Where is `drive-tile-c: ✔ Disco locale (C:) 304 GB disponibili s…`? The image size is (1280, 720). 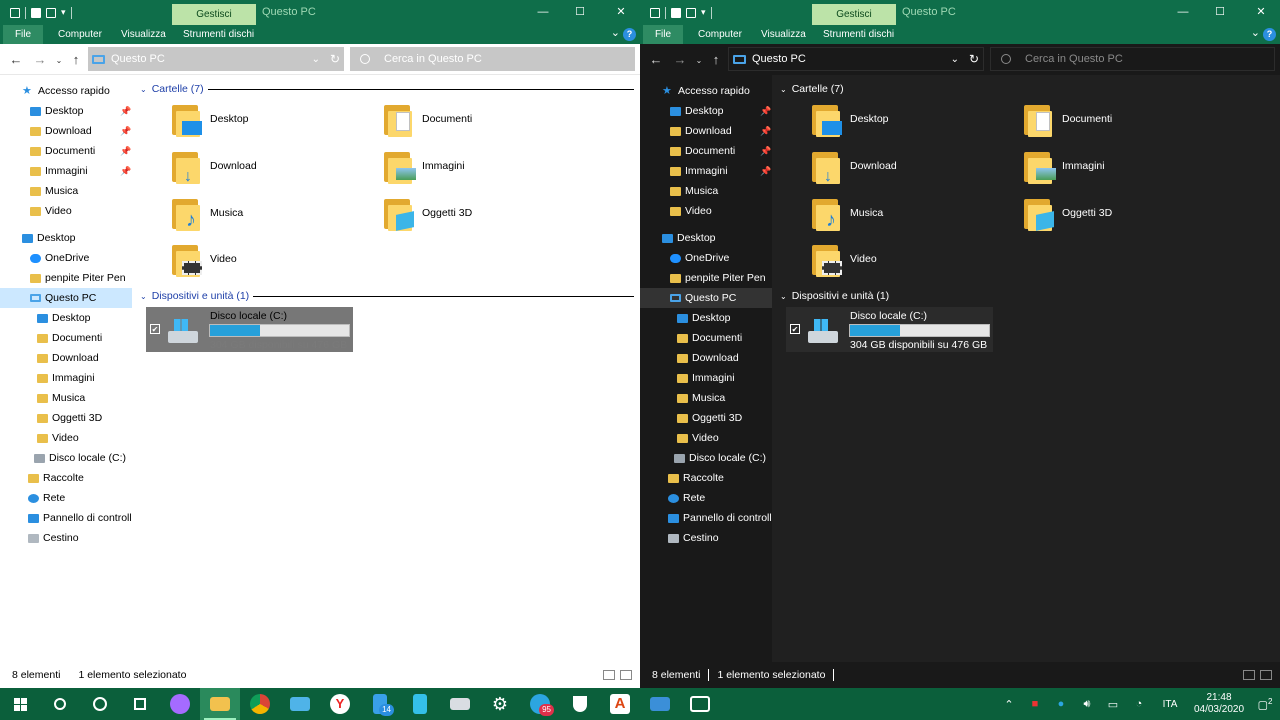
drive-tile-c: ✔ Disco locale (C:) 304 GB disponibili s… is located at coordinates (889, 329).